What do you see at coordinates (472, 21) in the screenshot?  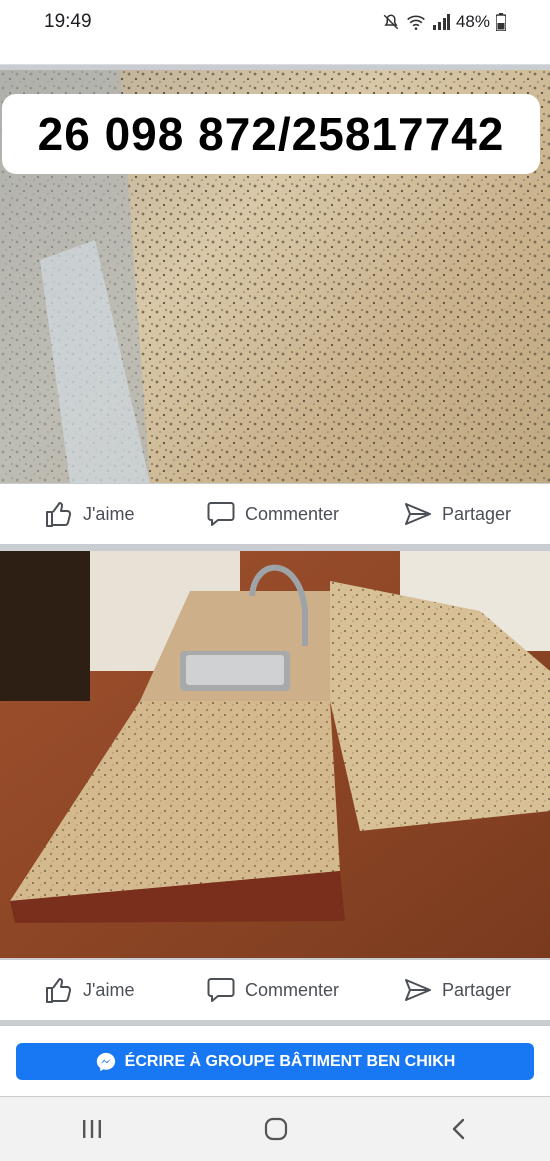 I see `battery-percent: 48%` at bounding box center [472, 21].